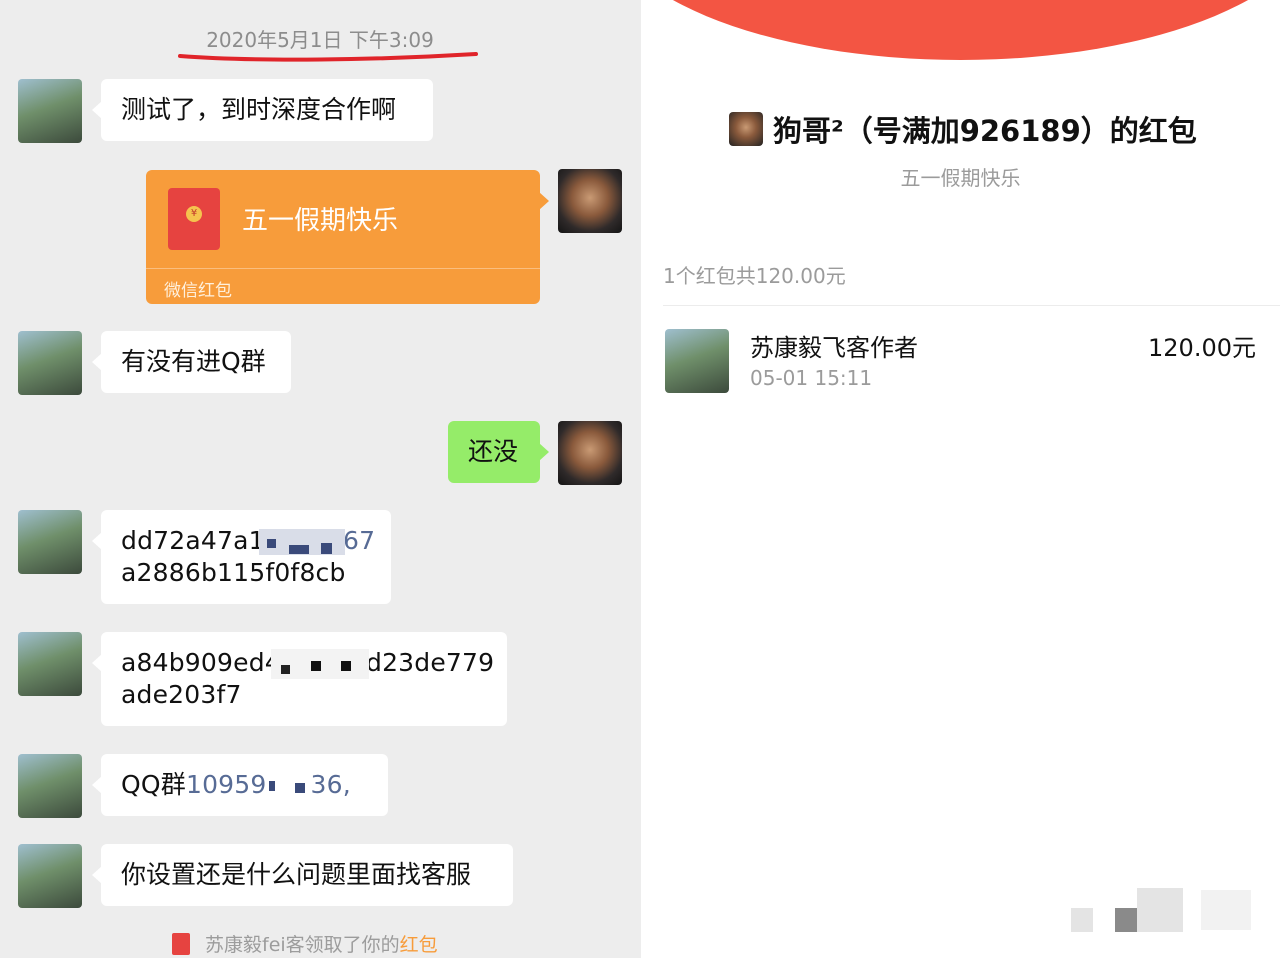 Image resolution: width=1280 pixels, height=958 pixels. What do you see at coordinates (746, 129) in the screenshot?
I see `sender-avatar` at bounding box center [746, 129].